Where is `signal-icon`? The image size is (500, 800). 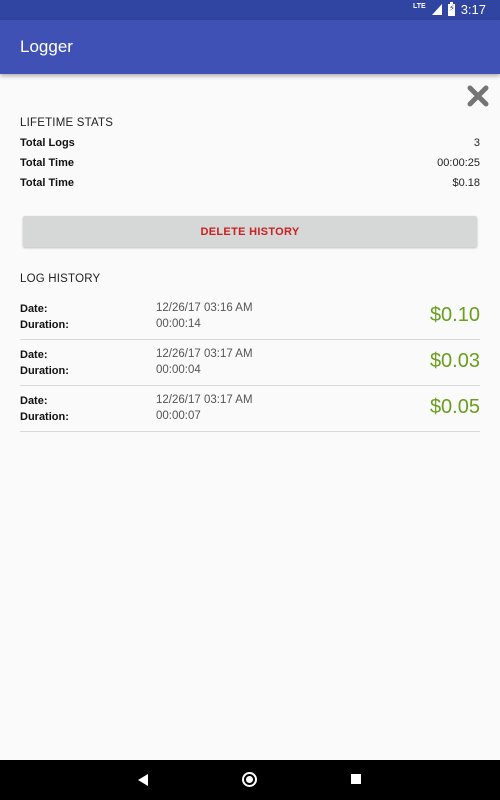
signal-icon is located at coordinates (436, 9).